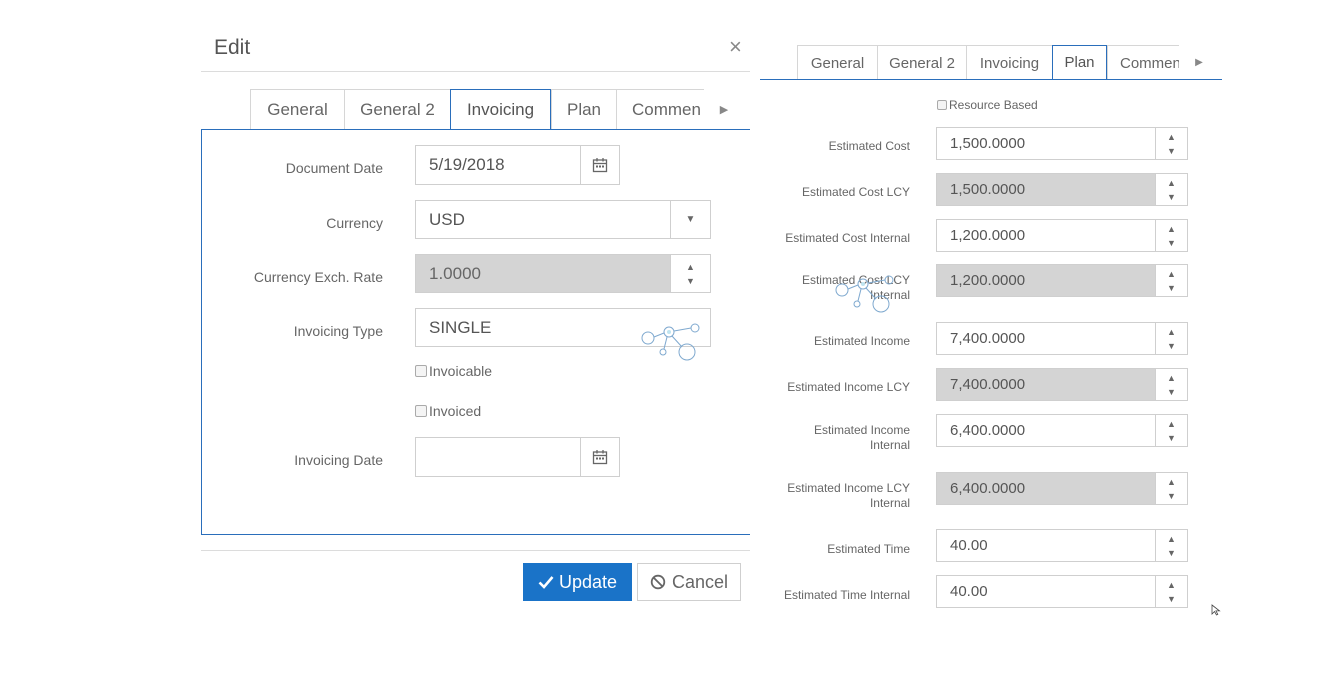 This screenshot has width=1341, height=686. Describe the element at coordinates (334, 168) in the screenshot. I see `document-date-label: Document Date` at that location.